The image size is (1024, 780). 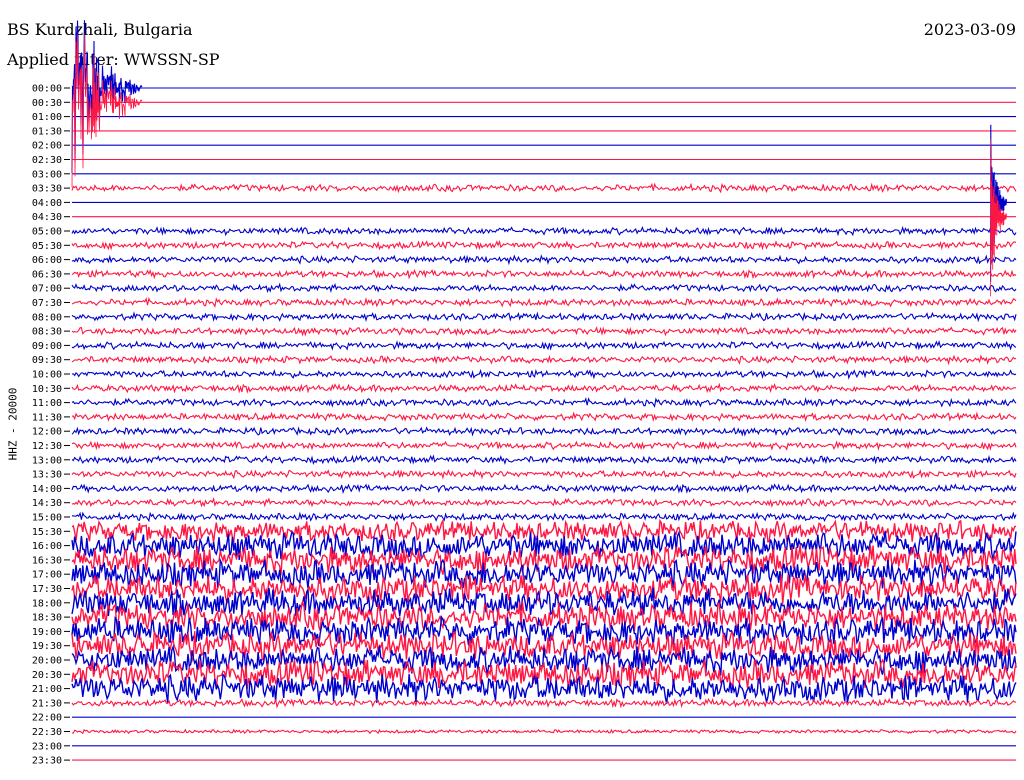 I want to click on y-tick-label: 11:00, so click(x=47, y=403).